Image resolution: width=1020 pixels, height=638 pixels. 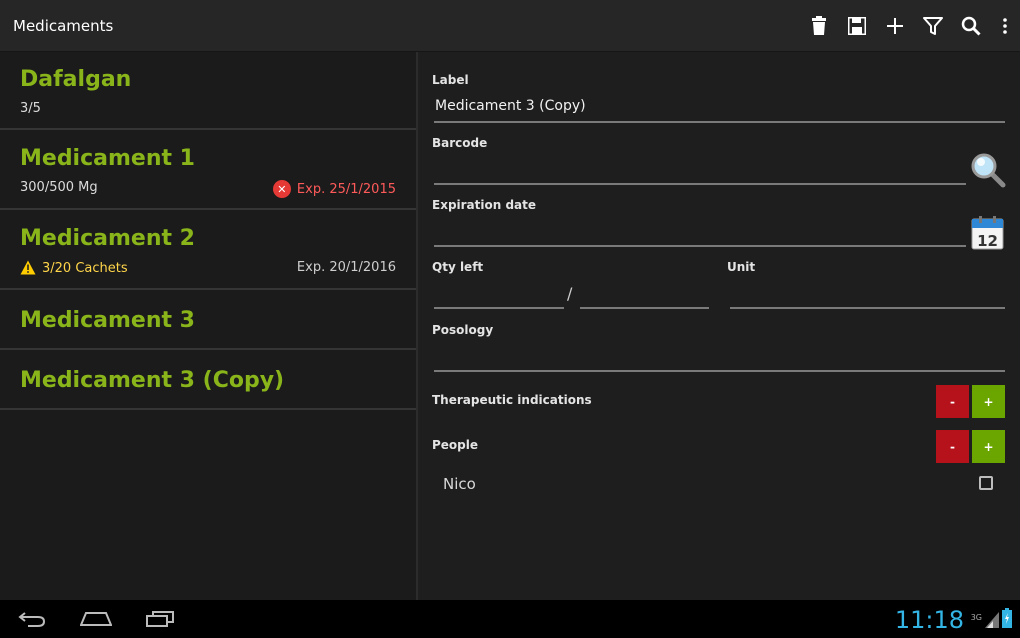 I want to click on item-name: Medicament 1, so click(x=107, y=158).